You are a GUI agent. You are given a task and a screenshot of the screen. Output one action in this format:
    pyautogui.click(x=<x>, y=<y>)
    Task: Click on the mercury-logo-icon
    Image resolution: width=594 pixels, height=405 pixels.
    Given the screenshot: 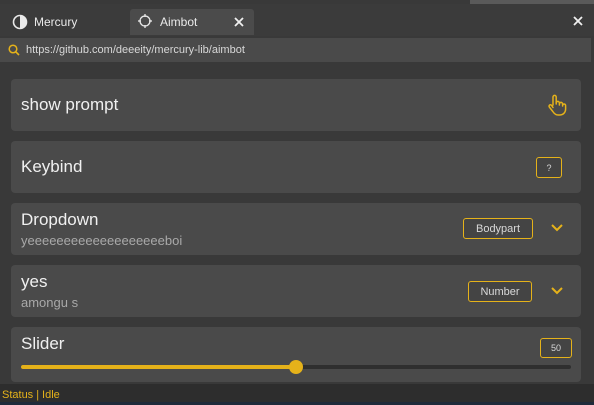 What is the action you would take?
    pyautogui.click(x=20, y=22)
    